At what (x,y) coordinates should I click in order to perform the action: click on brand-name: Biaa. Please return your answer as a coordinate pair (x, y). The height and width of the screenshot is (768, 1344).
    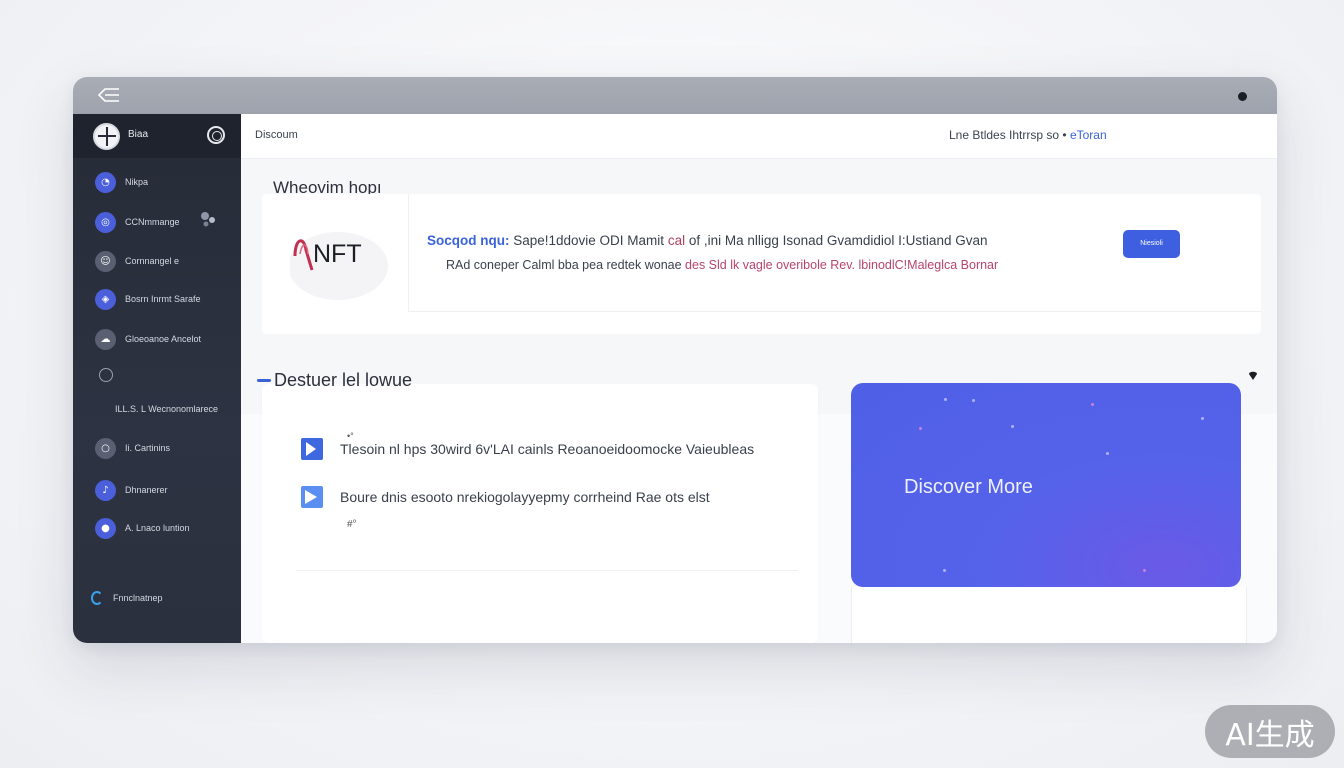
    Looking at the image, I should click on (138, 134).